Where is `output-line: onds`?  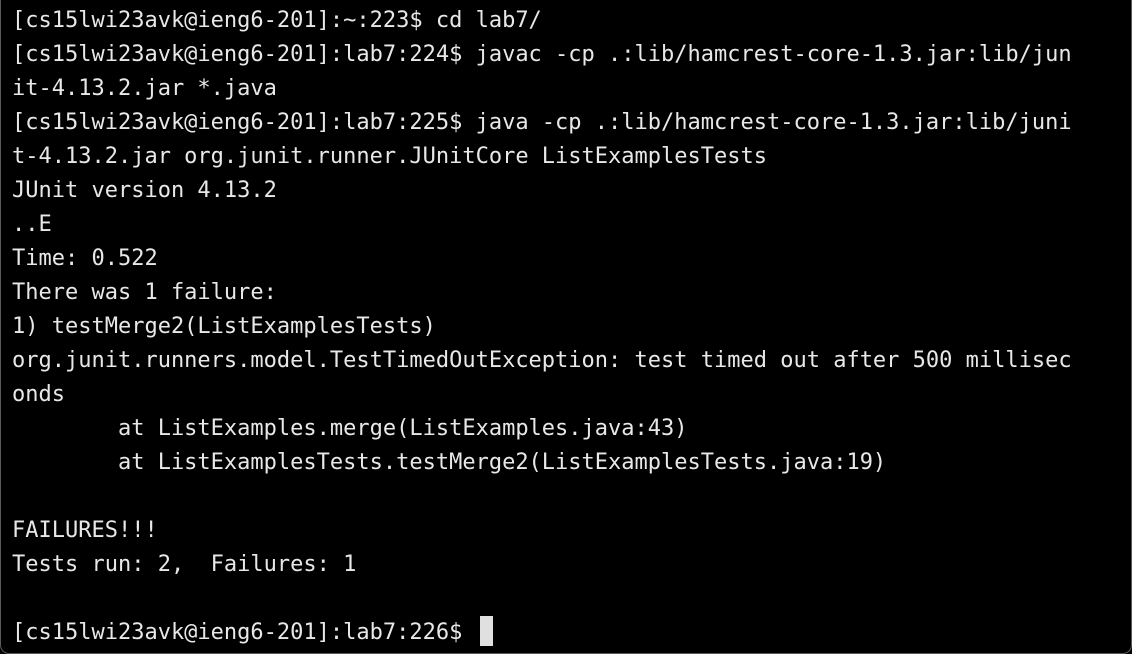 output-line: onds is located at coordinates (38, 394).